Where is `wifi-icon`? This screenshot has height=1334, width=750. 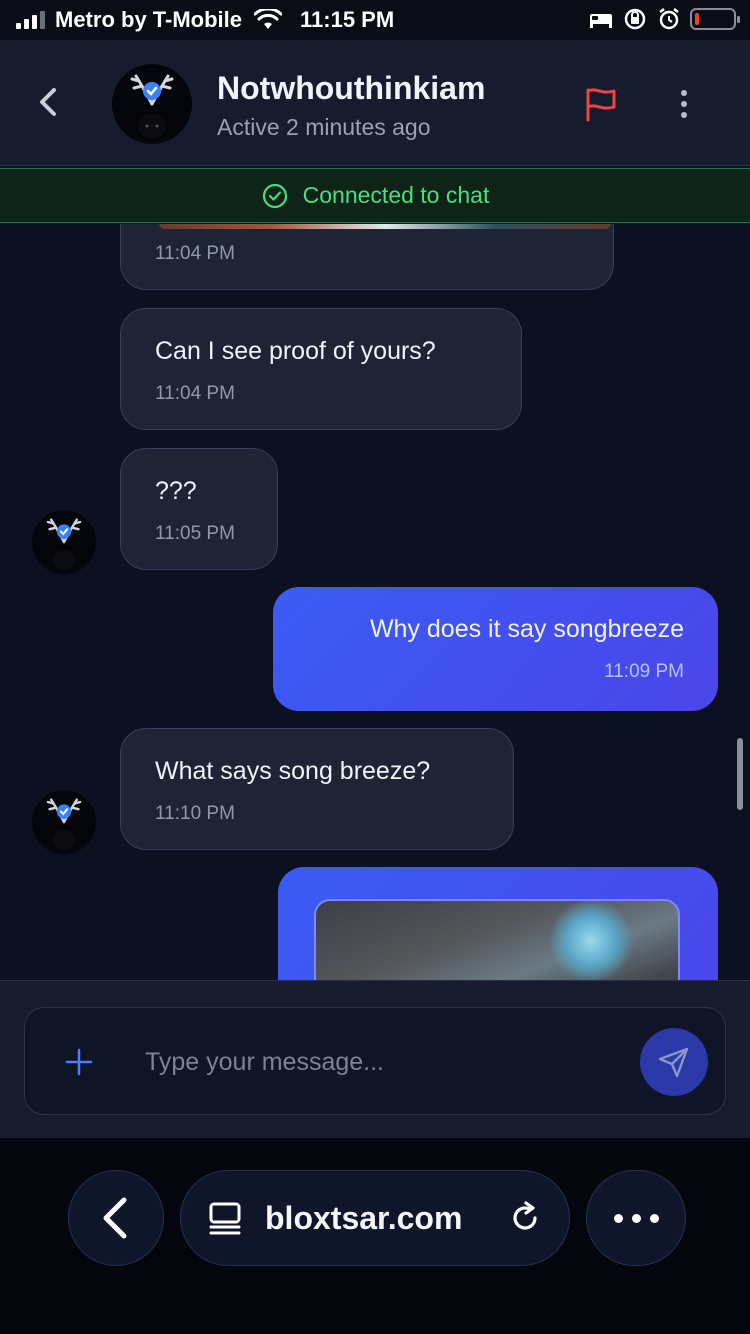
wifi-icon is located at coordinates (268, 19).